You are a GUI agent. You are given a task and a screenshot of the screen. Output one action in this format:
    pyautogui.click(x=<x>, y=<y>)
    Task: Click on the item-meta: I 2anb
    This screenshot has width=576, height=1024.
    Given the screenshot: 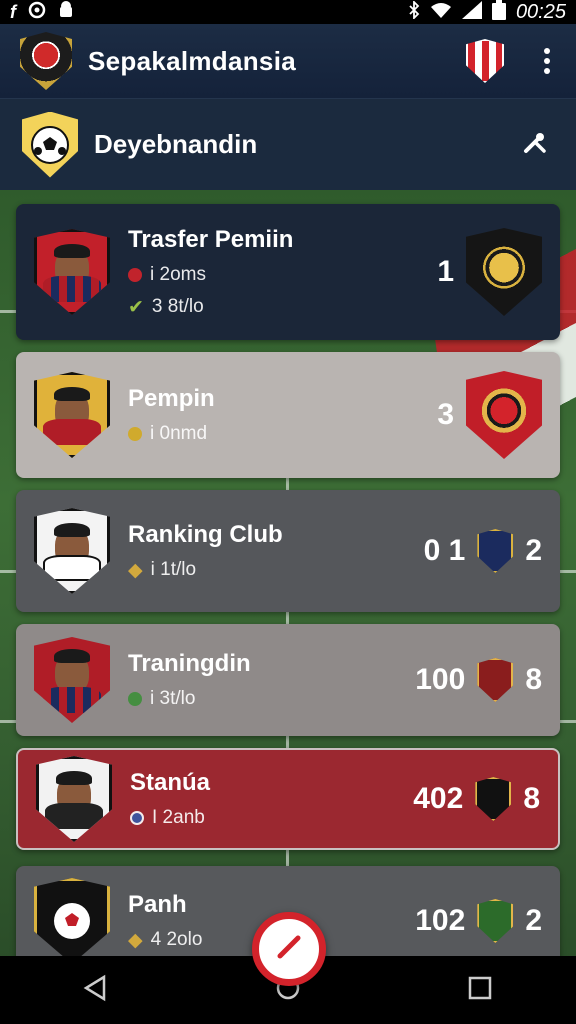 What is the action you would take?
    pyautogui.click(x=170, y=818)
    